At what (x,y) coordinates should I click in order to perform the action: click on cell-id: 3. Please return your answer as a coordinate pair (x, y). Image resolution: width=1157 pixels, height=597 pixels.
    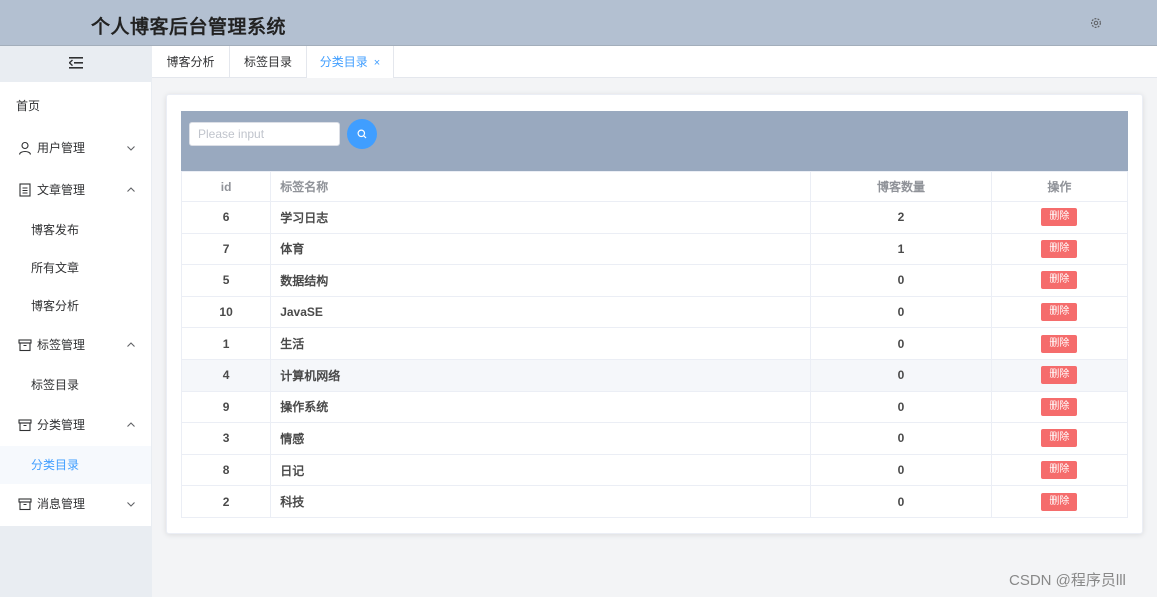
    Looking at the image, I should click on (226, 438).